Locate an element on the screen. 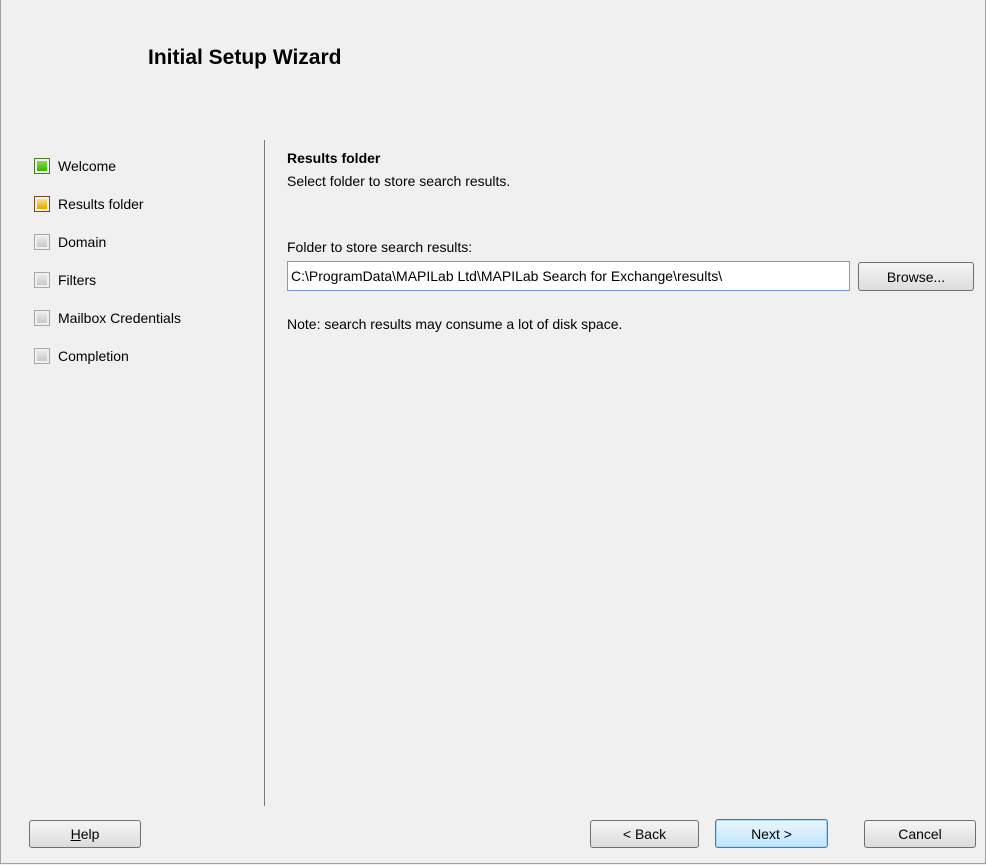 Image resolution: width=986 pixels, height=865 pixels. step-results-folder: Results folder is located at coordinates (107, 204).